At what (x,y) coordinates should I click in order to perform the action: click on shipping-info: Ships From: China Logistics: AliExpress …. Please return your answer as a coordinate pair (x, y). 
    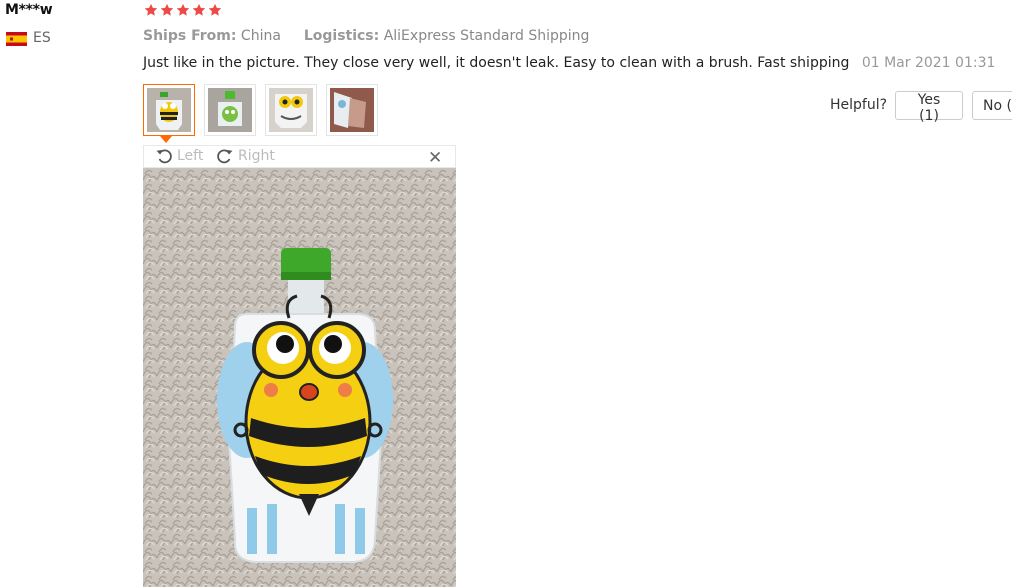
    Looking at the image, I should click on (366, 36).